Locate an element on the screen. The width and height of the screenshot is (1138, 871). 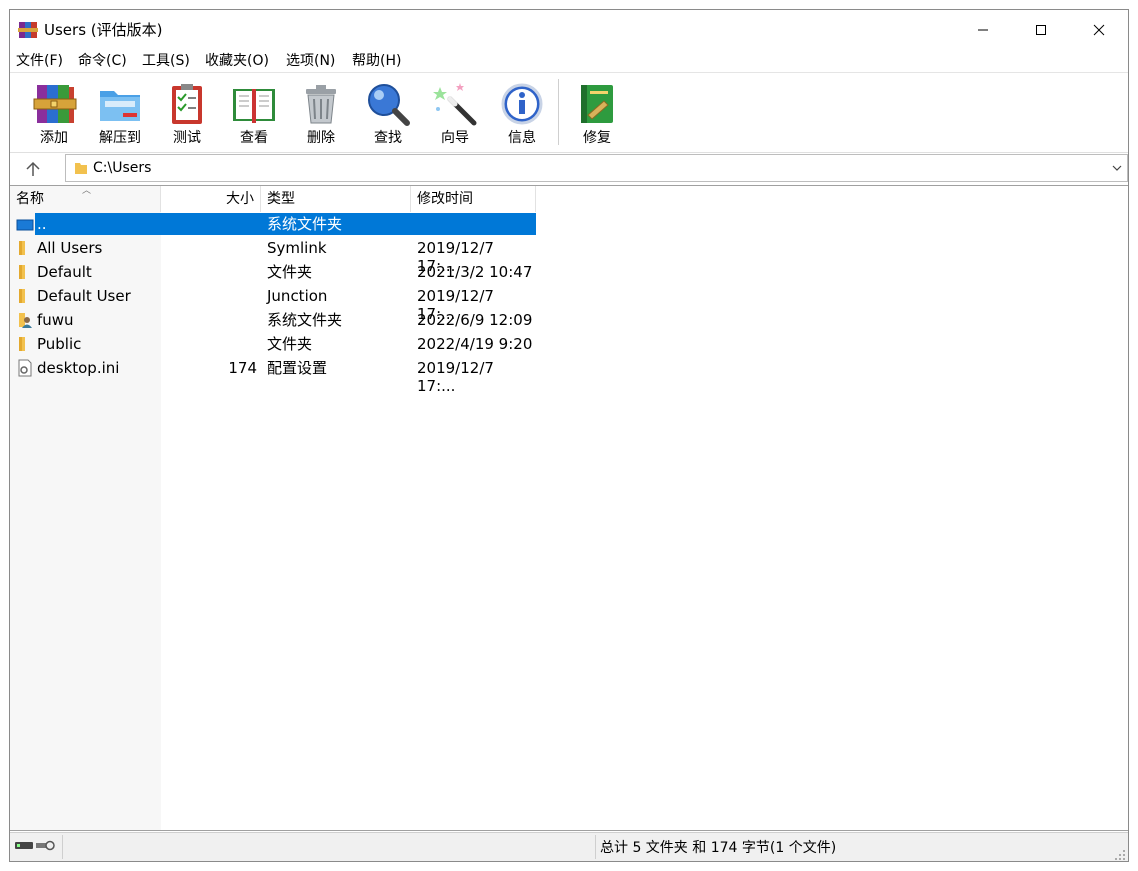
row-type: Symlink is located at coordinates (297, 248).